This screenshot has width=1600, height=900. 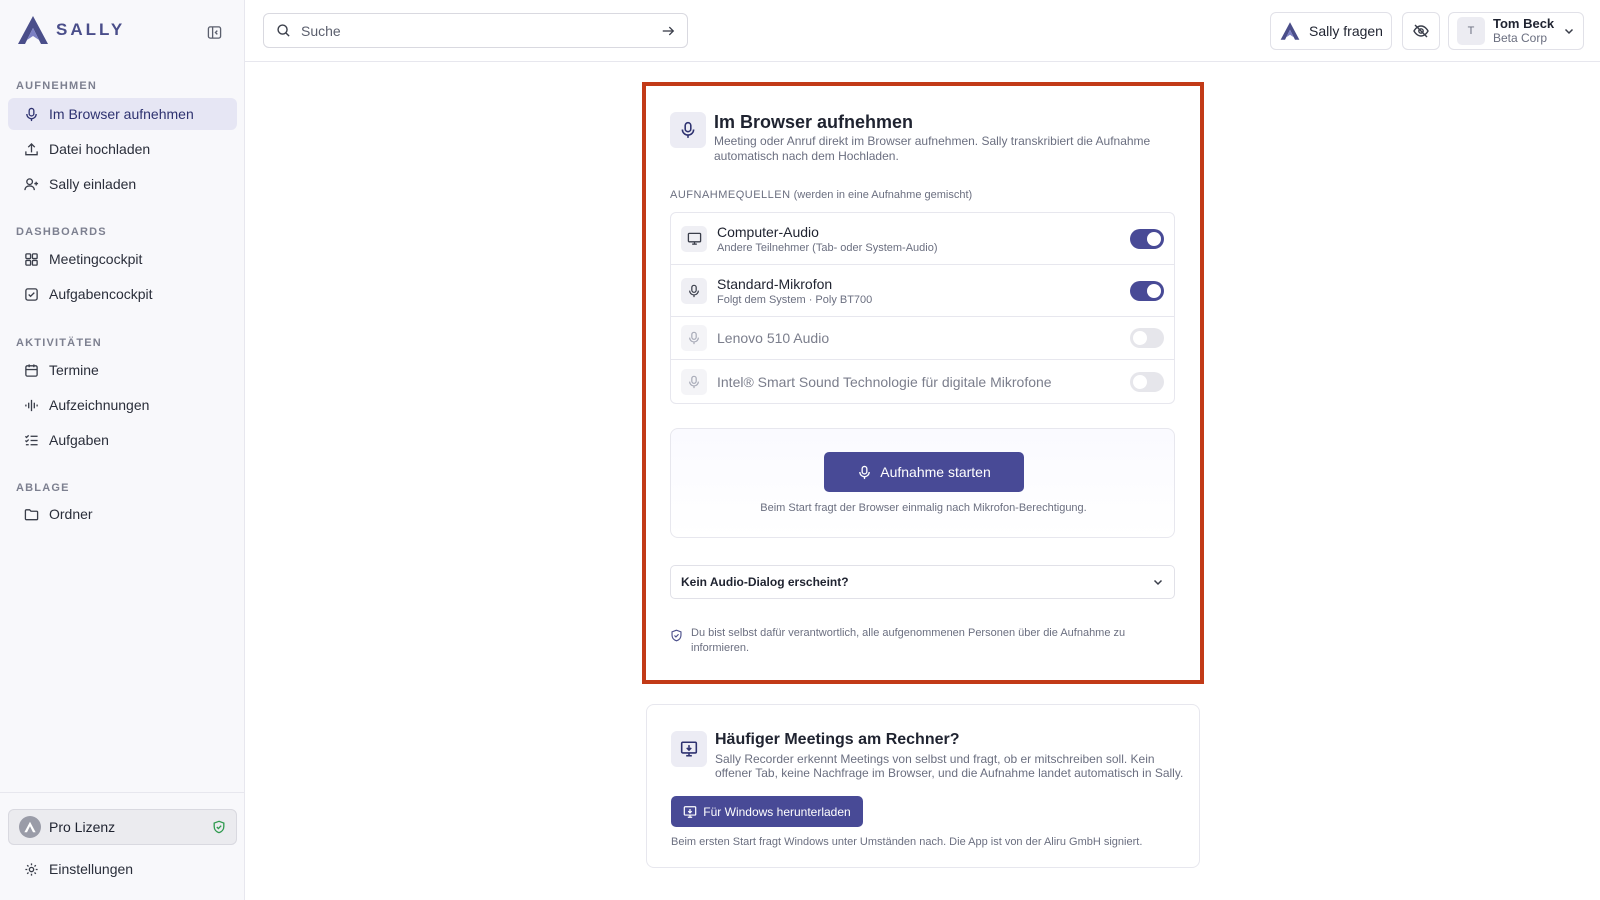 I want to click on user-name: Tom Beck, so click(x=1524, y=23).